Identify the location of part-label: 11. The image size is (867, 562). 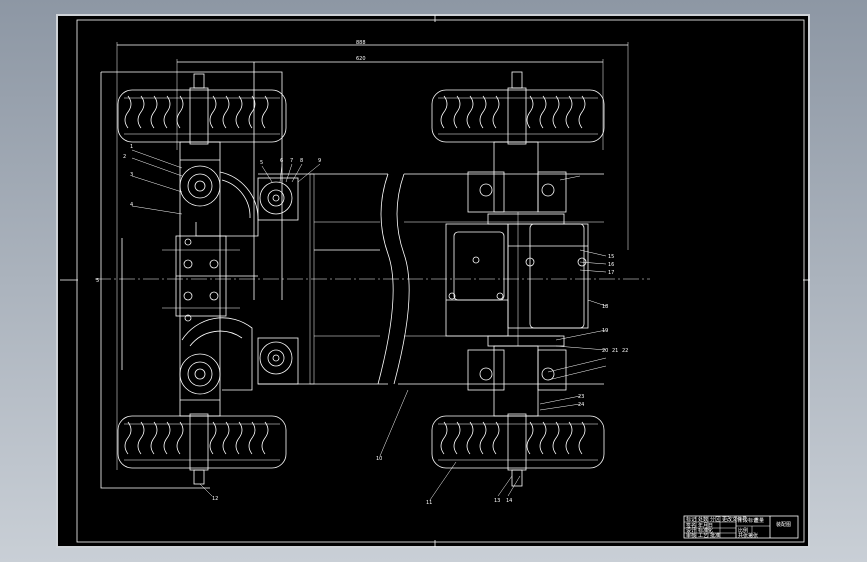
(429, 503).